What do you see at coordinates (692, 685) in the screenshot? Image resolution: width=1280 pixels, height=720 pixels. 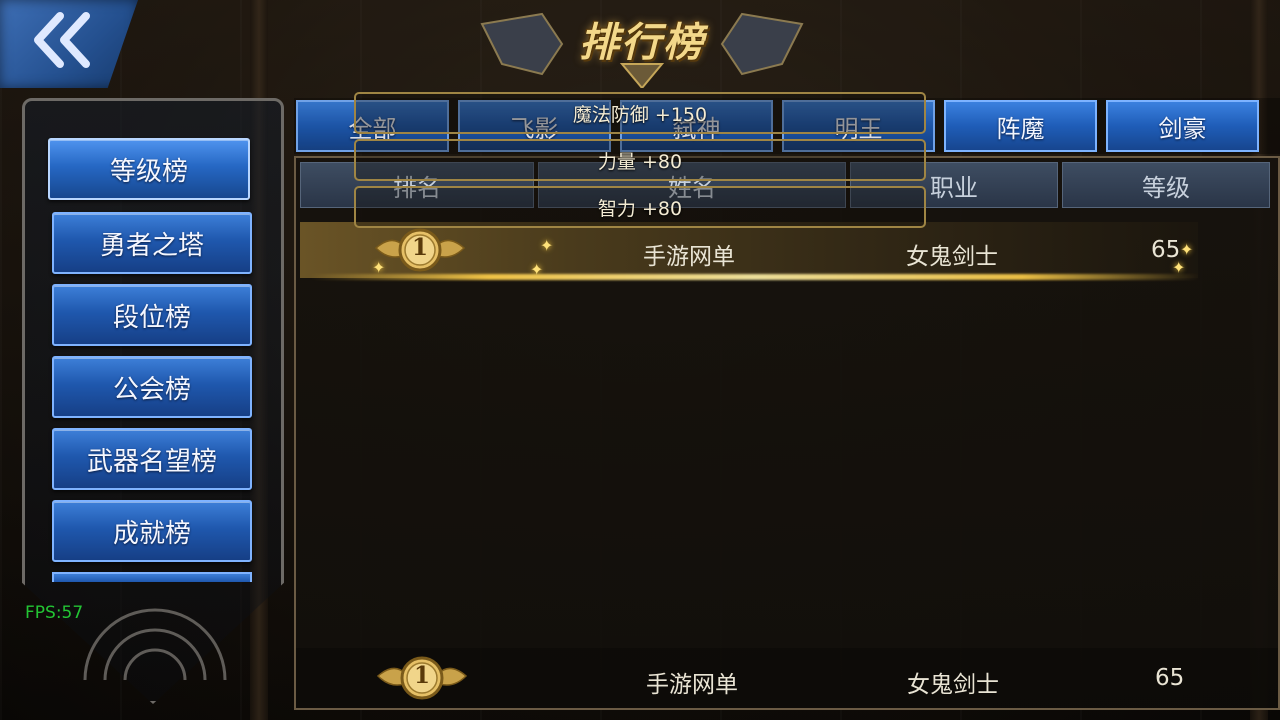 I see `my-name: 手游网单` at bounding box center [692, 685].